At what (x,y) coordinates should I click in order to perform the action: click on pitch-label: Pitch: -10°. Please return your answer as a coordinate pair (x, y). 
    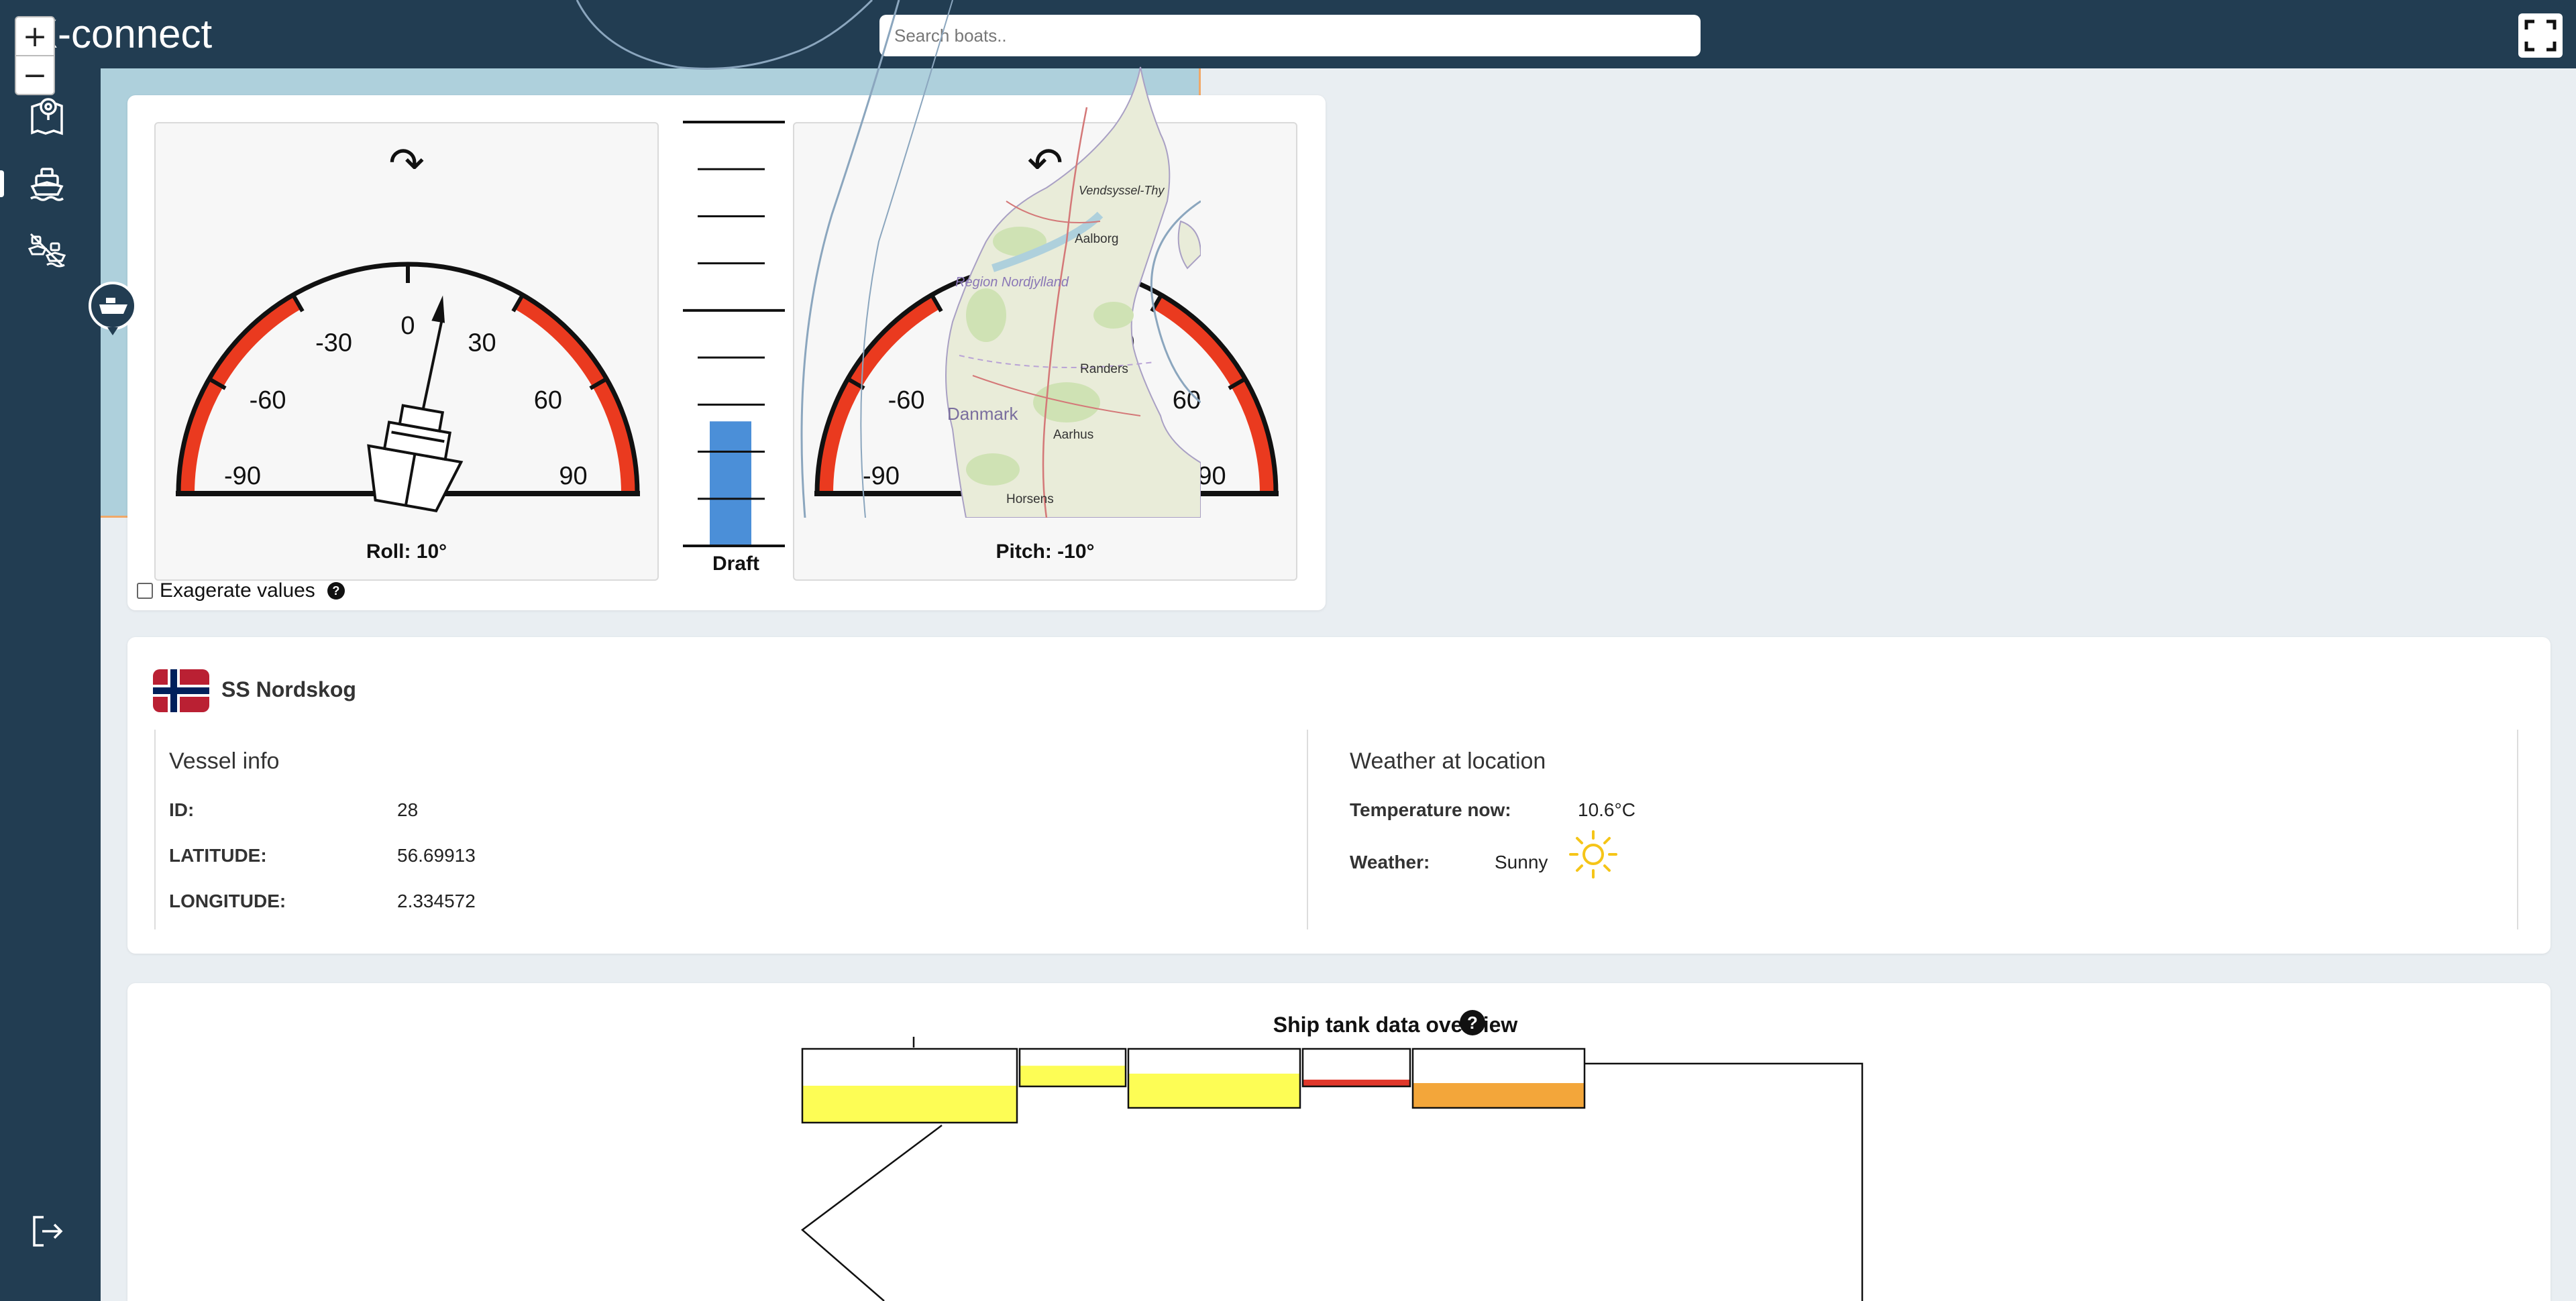
    Looking at the image, I should click on (1045, 552).